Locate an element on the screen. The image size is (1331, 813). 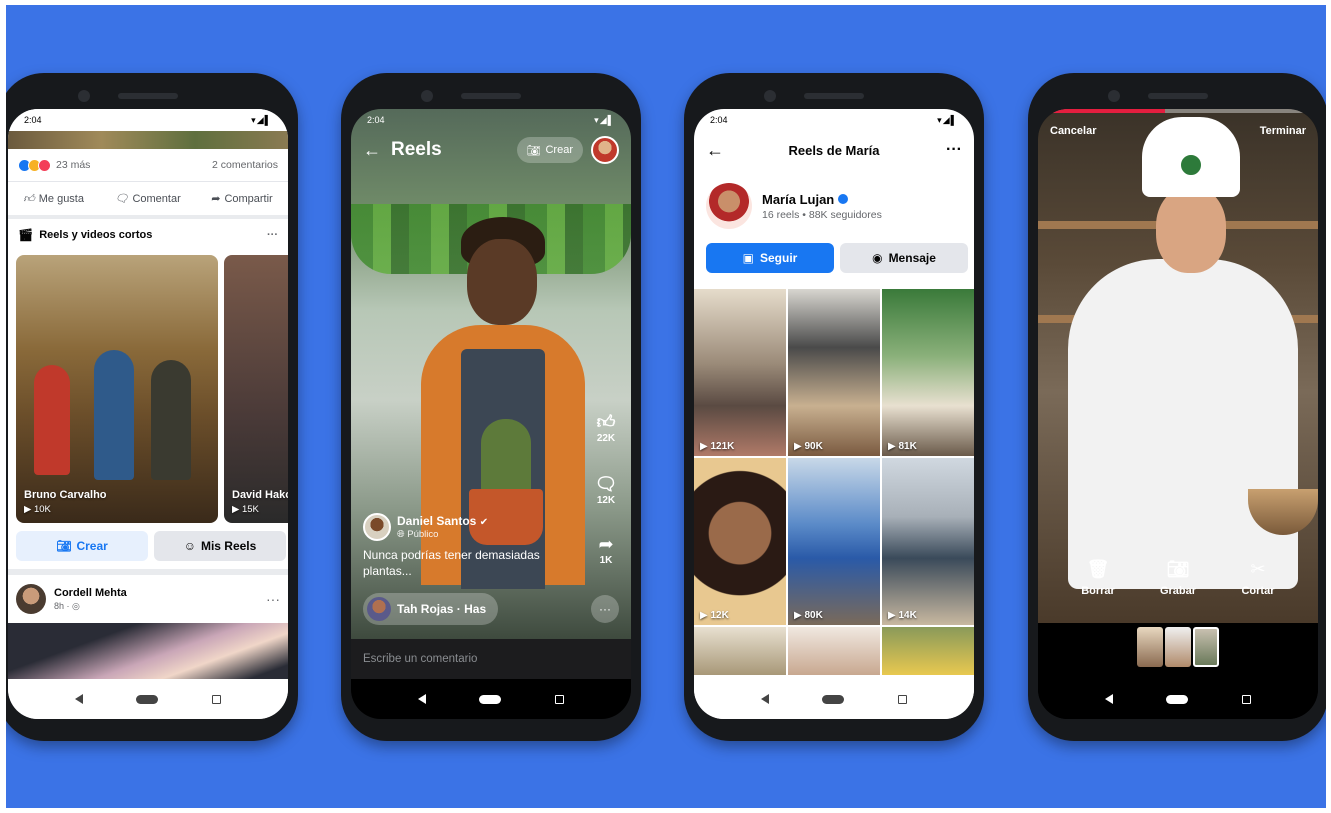
post-author: Cordell Mehta is located at coordinates (90, 593).